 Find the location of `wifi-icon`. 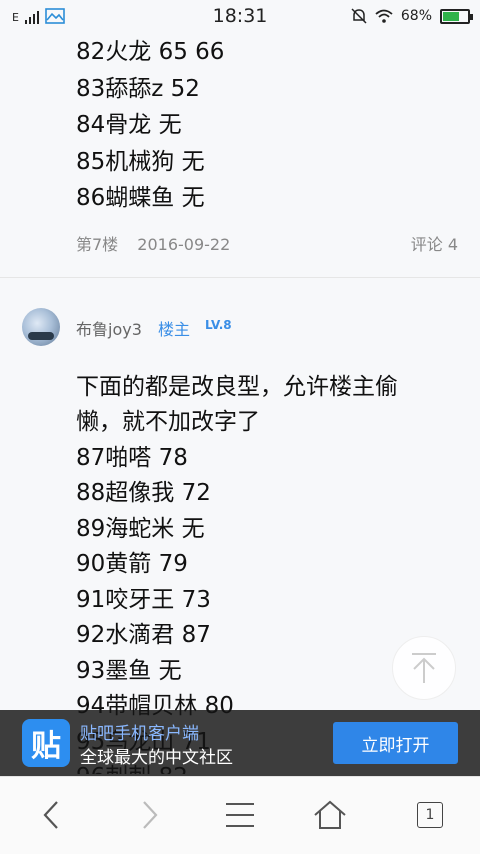

wifi-icon is located at coordinates (384, 16).